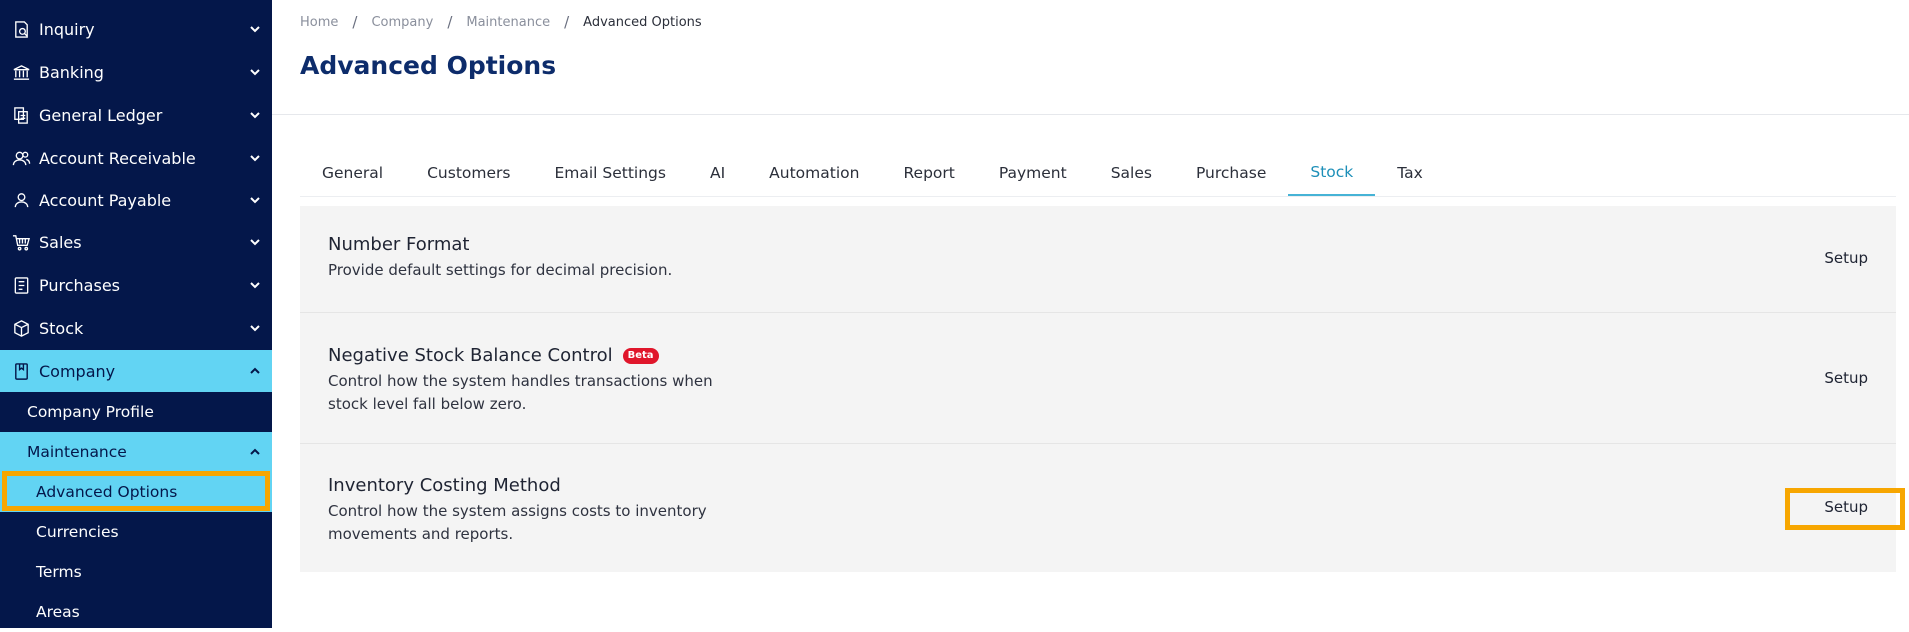 The height and width of the screenshot is (632, 1909). What do you see at coordinates (1090, 114) in the screenshot?
I see `header-divider` at bounding box center [1090, 114].